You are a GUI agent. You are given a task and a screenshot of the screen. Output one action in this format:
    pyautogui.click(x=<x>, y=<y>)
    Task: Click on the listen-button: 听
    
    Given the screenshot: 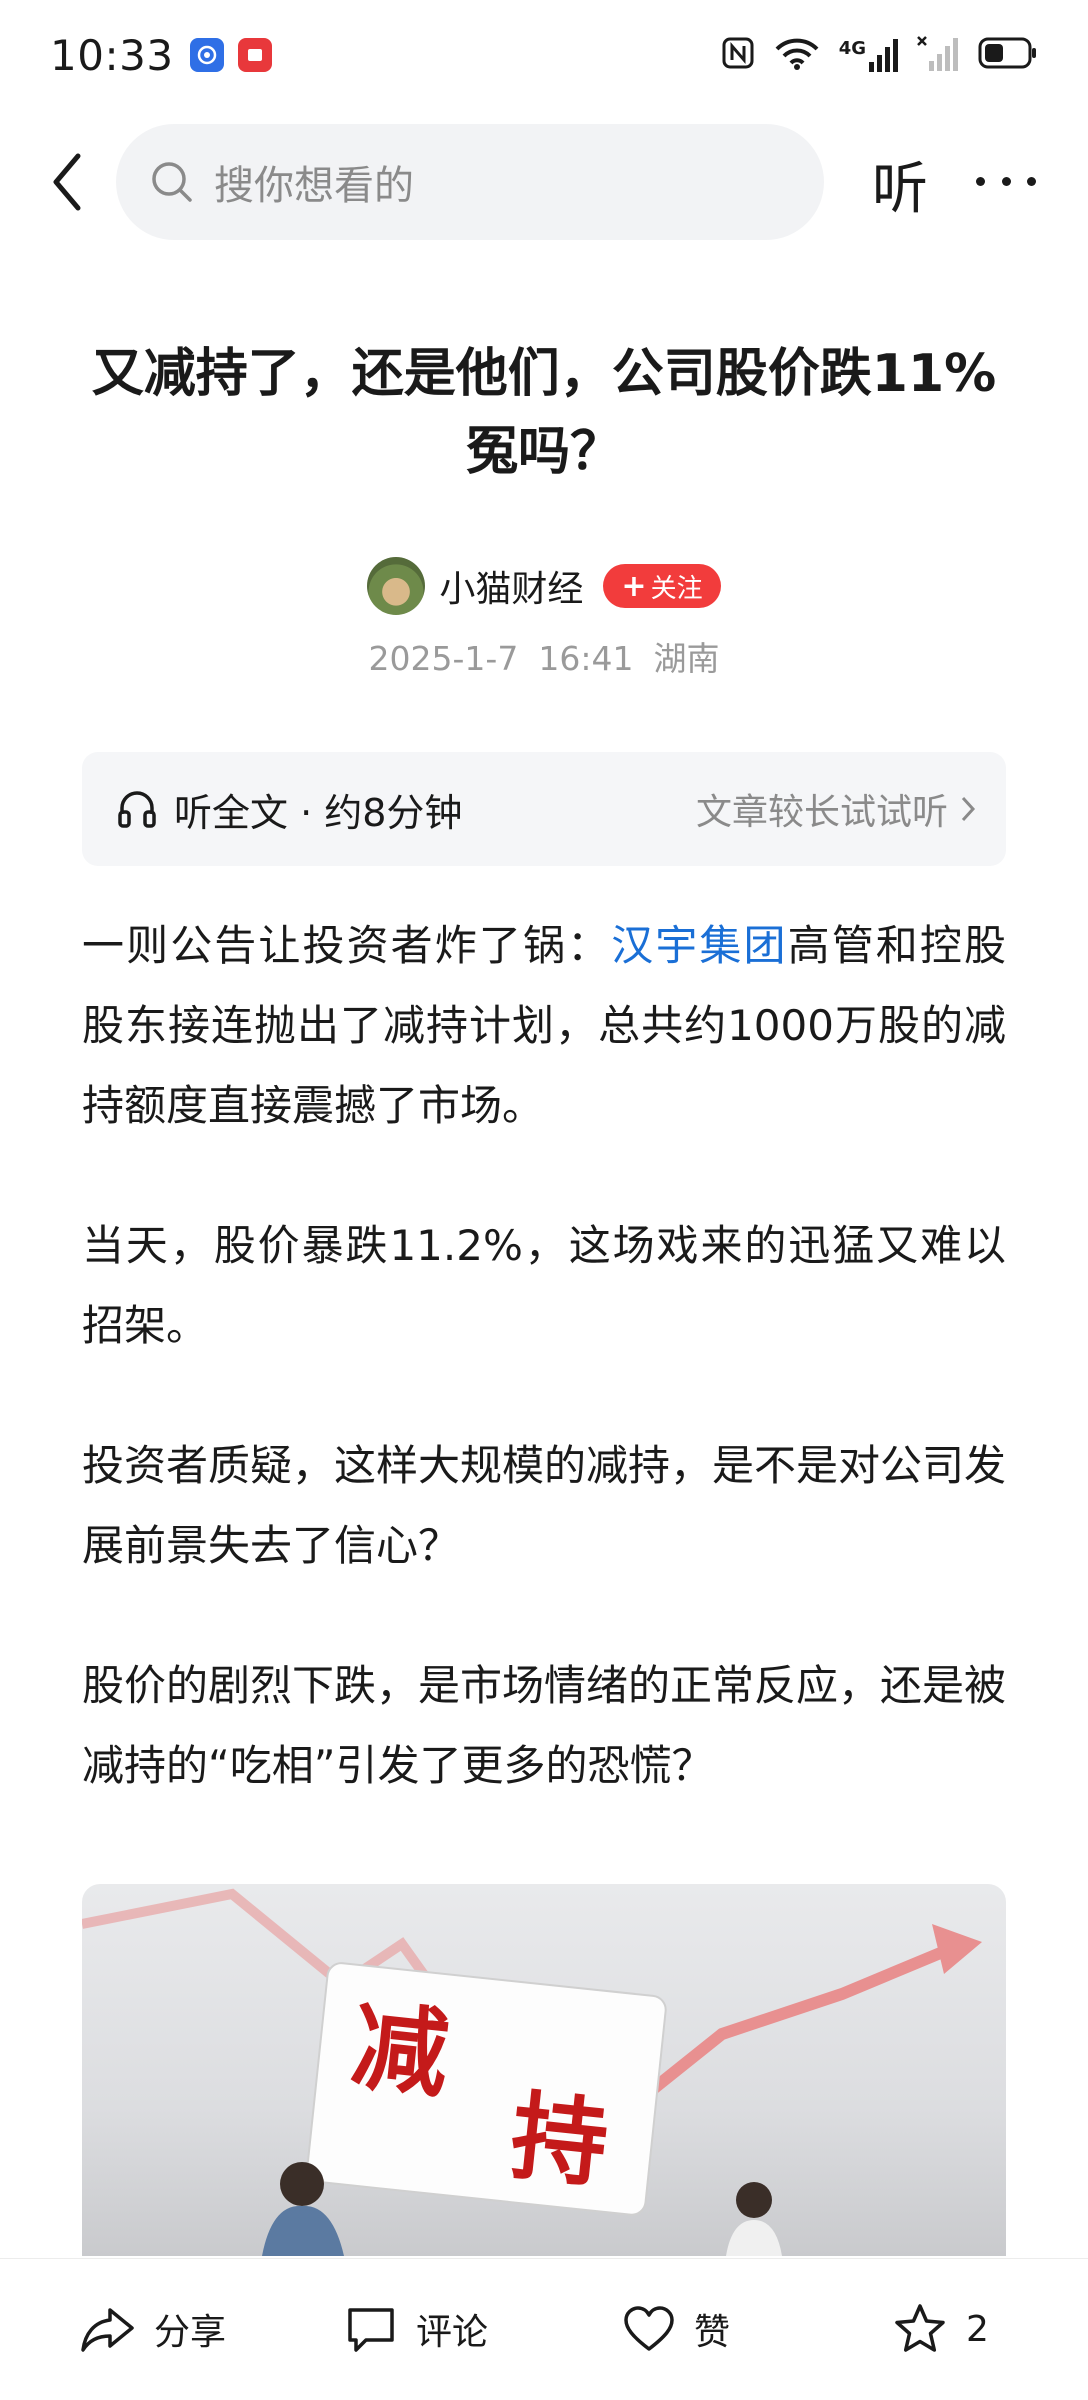 What is the action you would take?
    pyautogui.click(x=900, y=184)
    